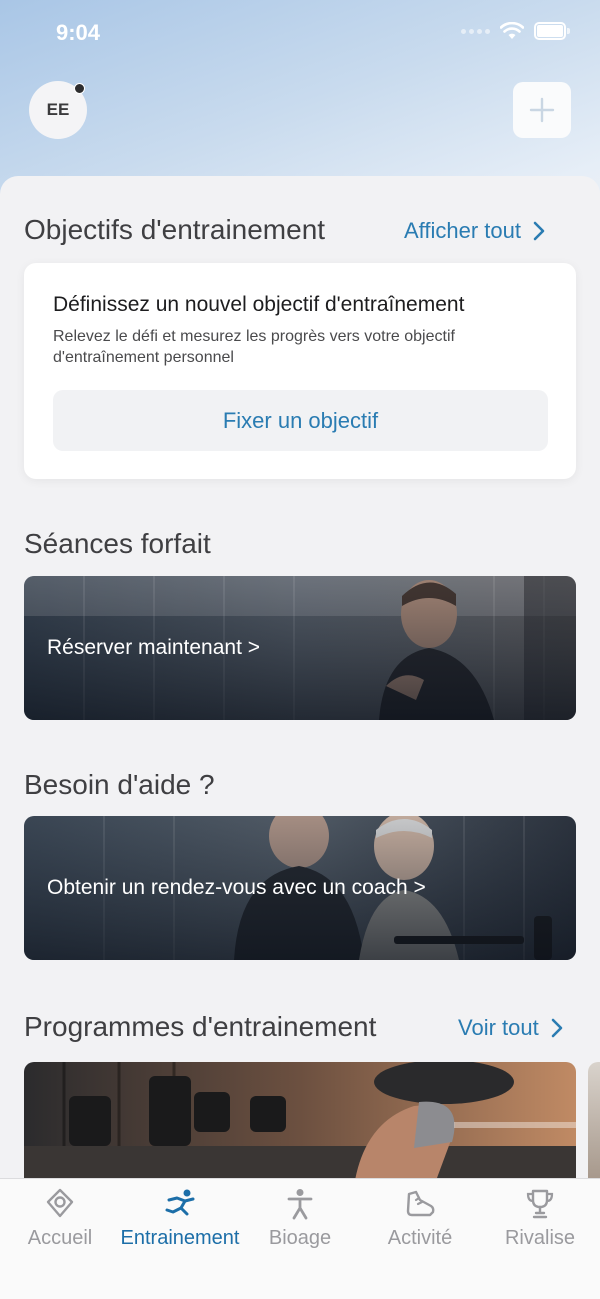  I want to click on signal-icon, so click(475, 31).